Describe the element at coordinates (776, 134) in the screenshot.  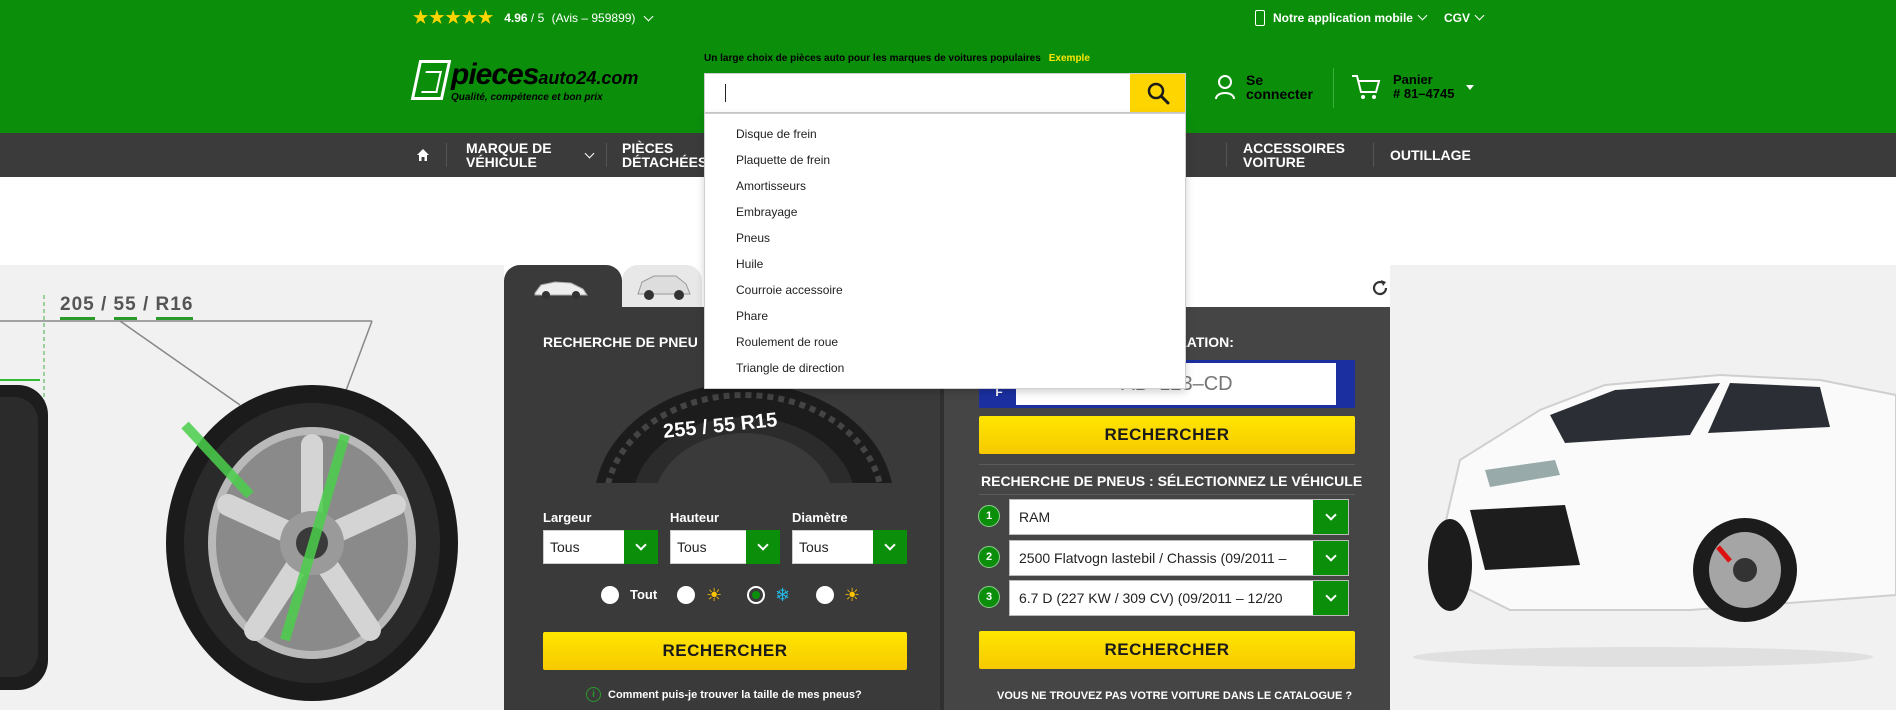
I see `suggestion-item: Disque de frein` at that location.